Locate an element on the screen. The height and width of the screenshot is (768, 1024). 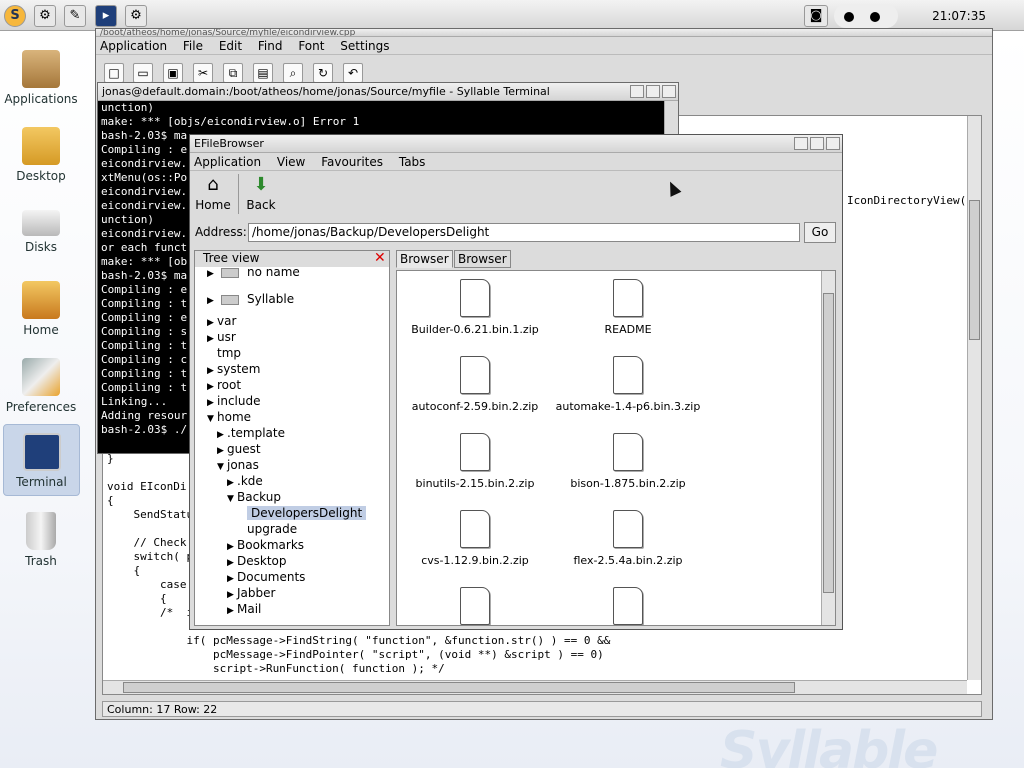
tab-browser-1: Browser is located at coordinates (424, 259).